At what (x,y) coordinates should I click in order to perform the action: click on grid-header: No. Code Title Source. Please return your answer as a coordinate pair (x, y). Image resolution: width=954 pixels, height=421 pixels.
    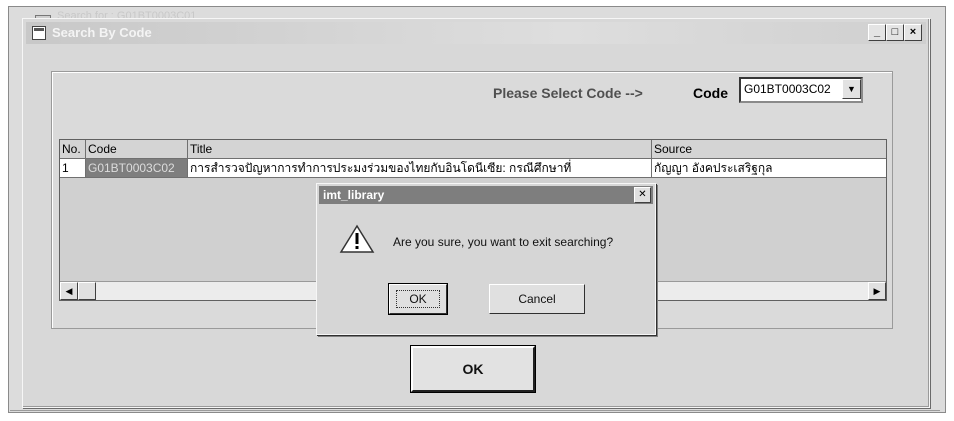
    Looking at the image, I should click on (473, 149).